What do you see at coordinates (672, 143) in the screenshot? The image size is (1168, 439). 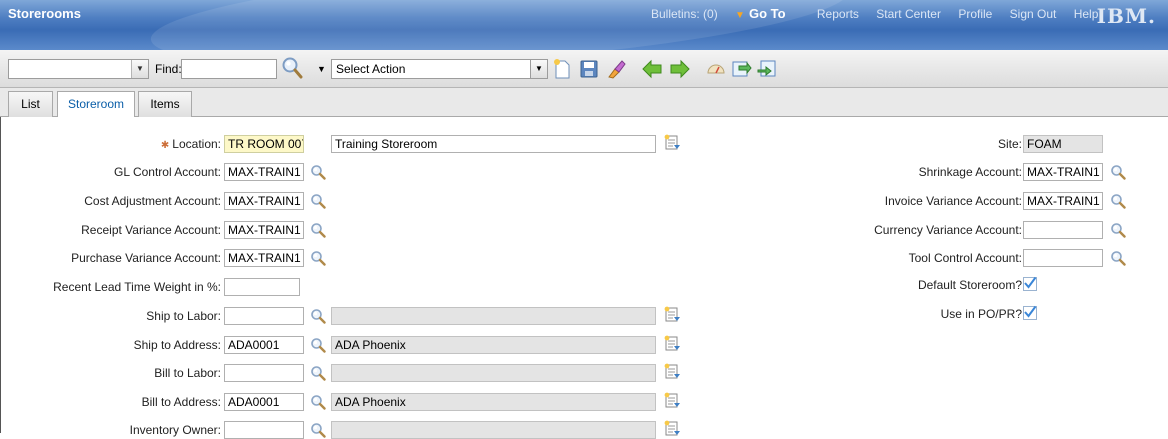 I see `location-detail-menu-icon` at bounding box center [672, 143].